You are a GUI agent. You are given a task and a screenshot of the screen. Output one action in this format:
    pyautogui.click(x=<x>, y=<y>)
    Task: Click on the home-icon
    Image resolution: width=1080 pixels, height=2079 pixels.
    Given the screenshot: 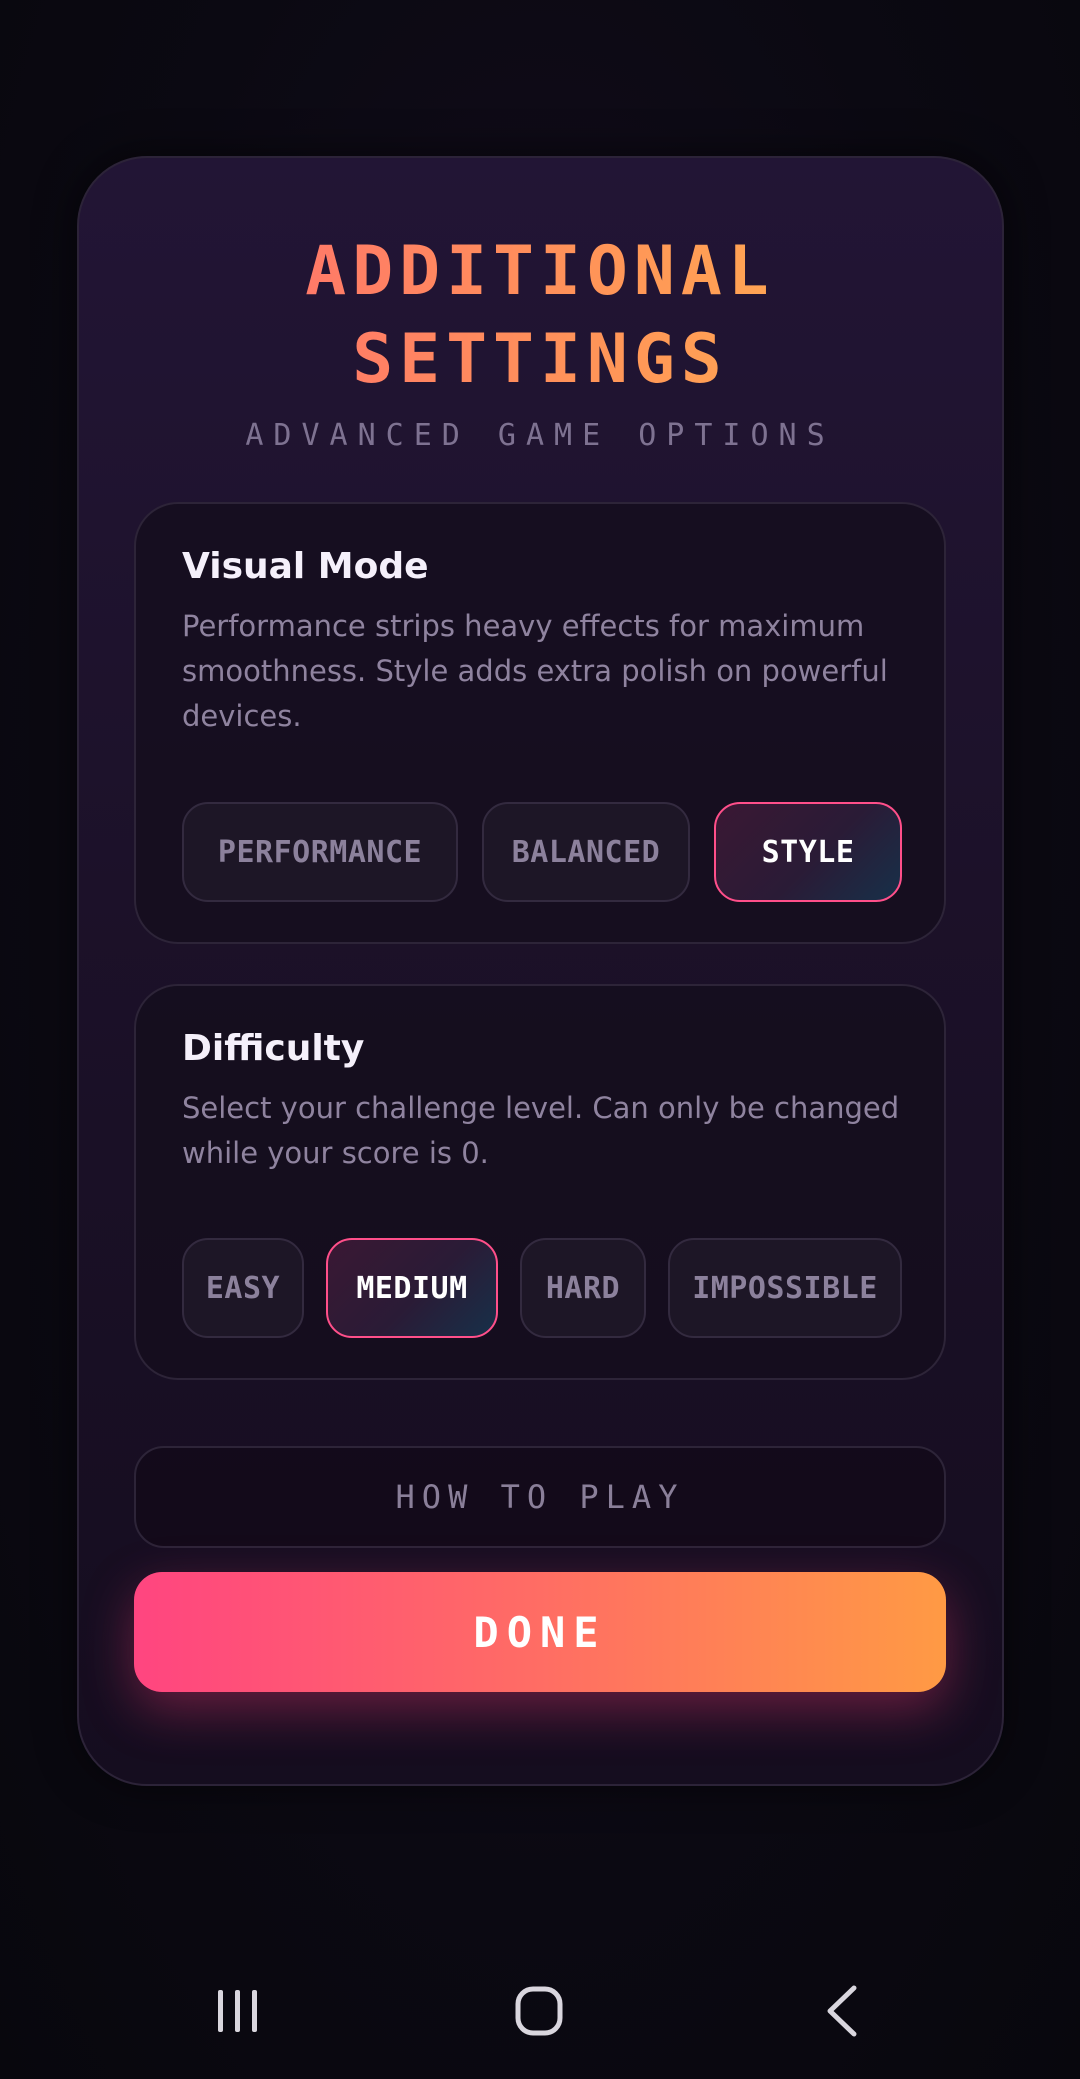 What is the action you would take?
    pyautogui.click(x=540, y=2012)
    